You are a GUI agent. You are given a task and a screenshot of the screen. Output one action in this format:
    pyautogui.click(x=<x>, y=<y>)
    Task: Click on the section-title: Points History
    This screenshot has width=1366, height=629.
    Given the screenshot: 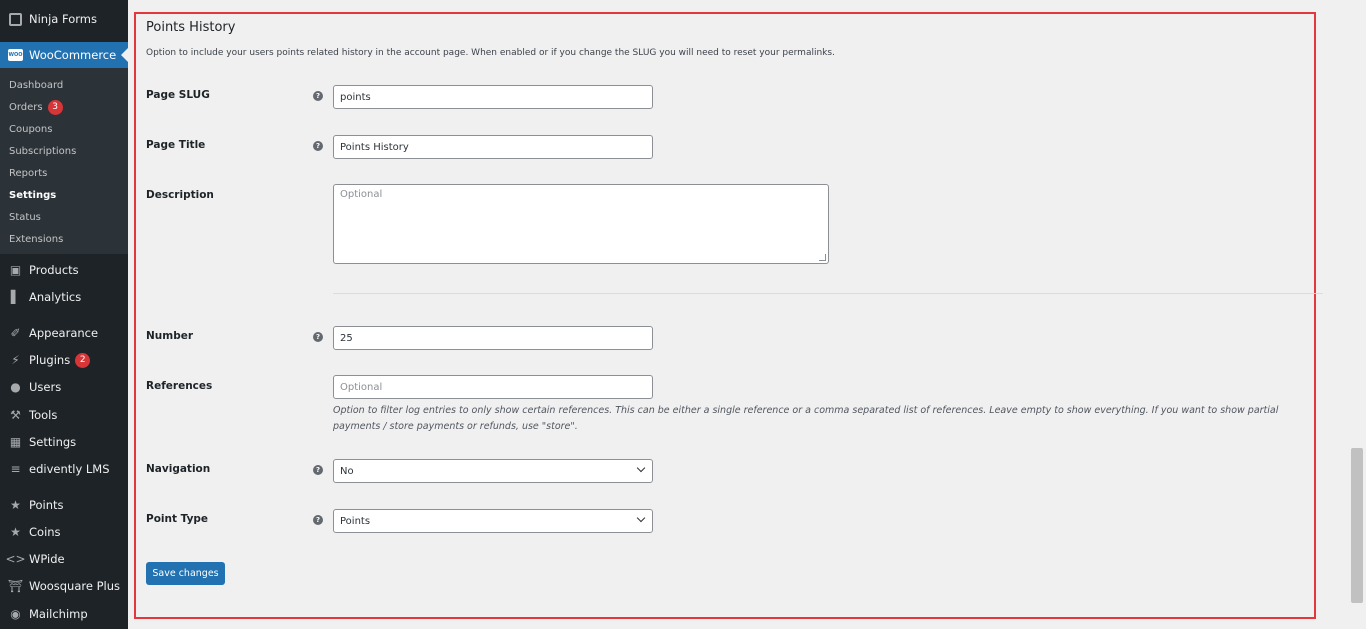 What is the action you would take?
    pyautogui.click(x=191, y=27)
    